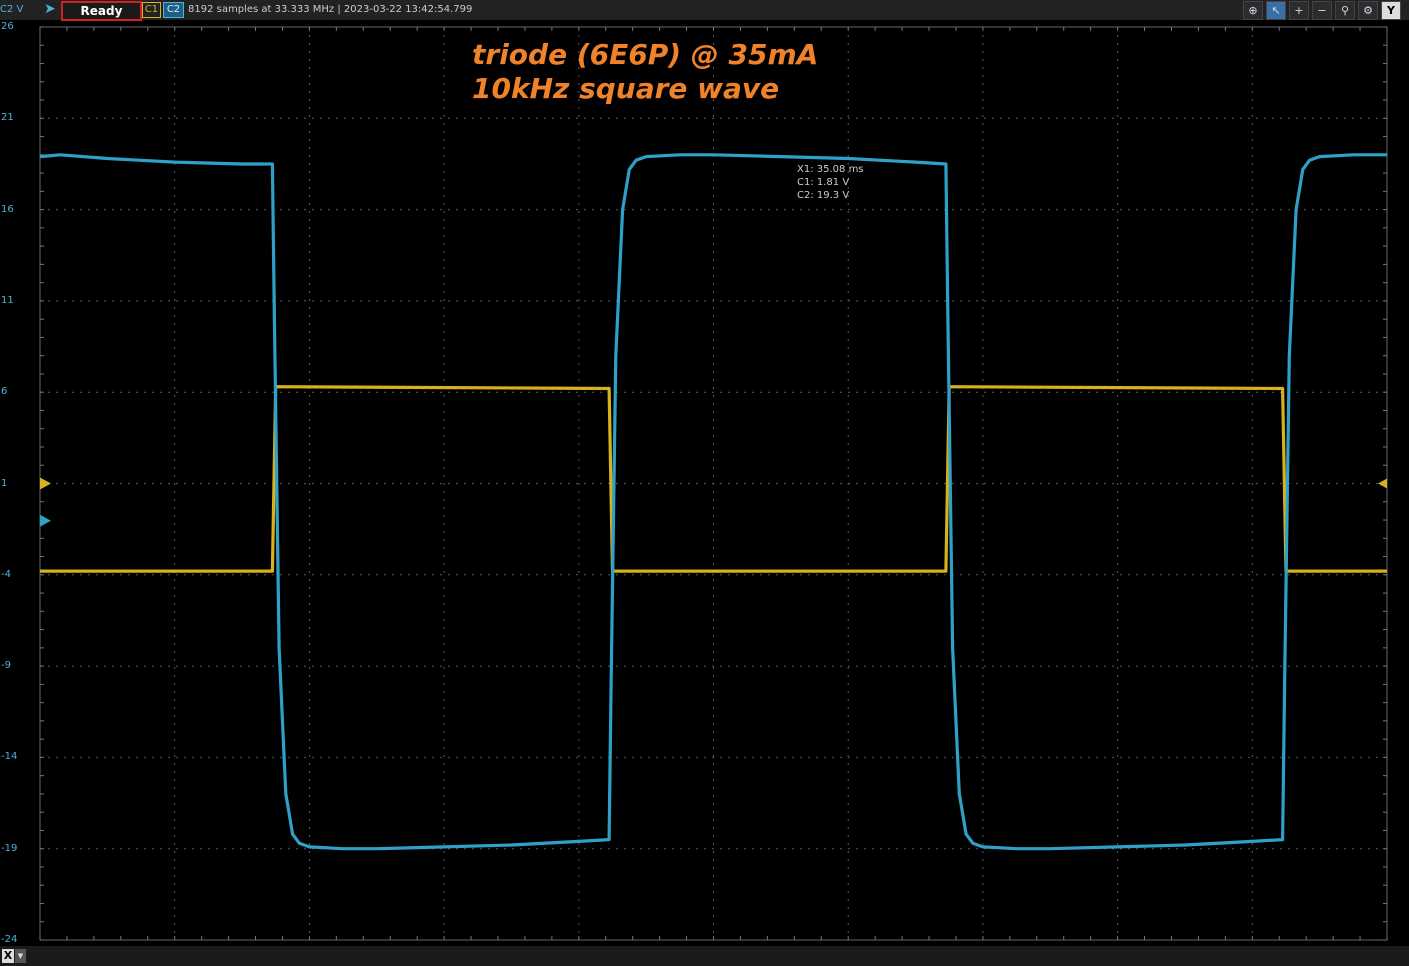 The image size is (1409, 966). Describe the element at coordinates (1299, 10) in the screenshot. I see `zoom-in-icon: +` at that location.